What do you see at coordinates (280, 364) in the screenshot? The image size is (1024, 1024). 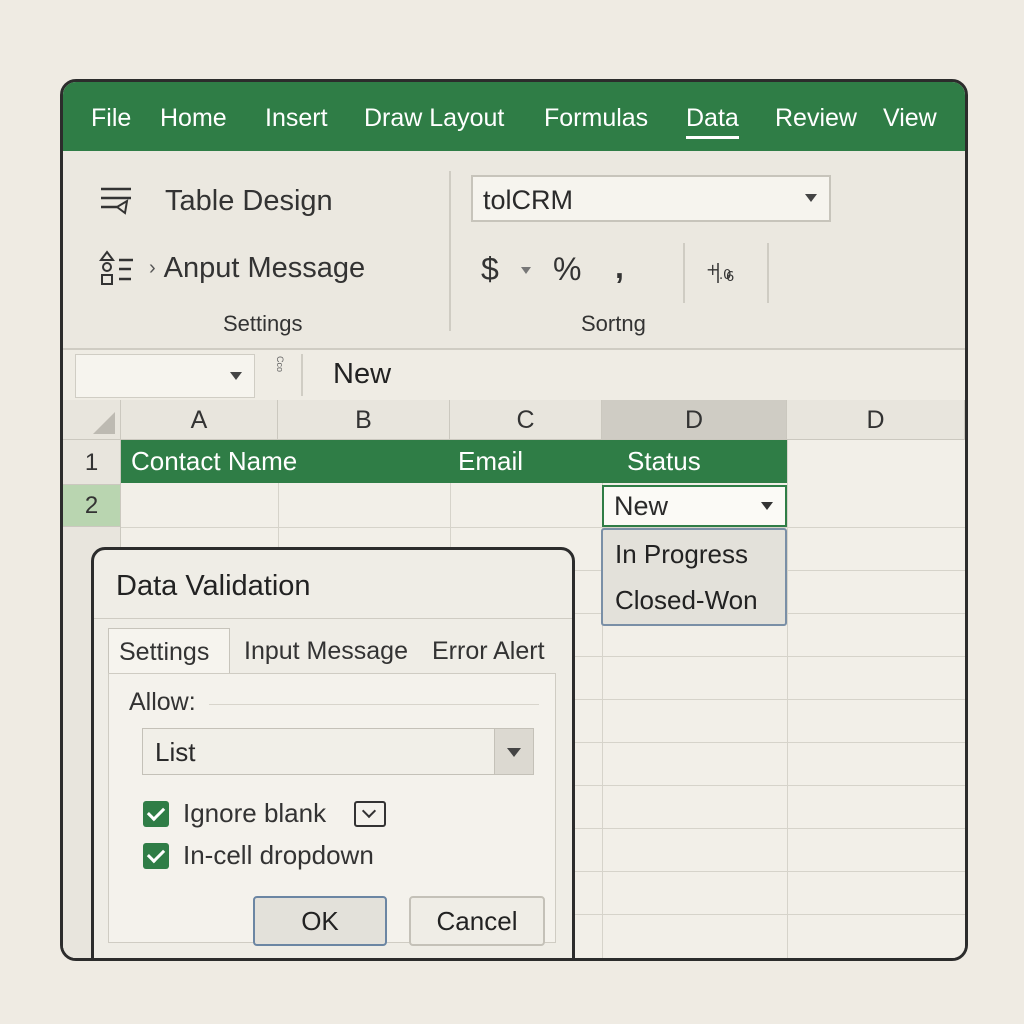 I see `fx-label: Cco` at bounding box center [280, 364].